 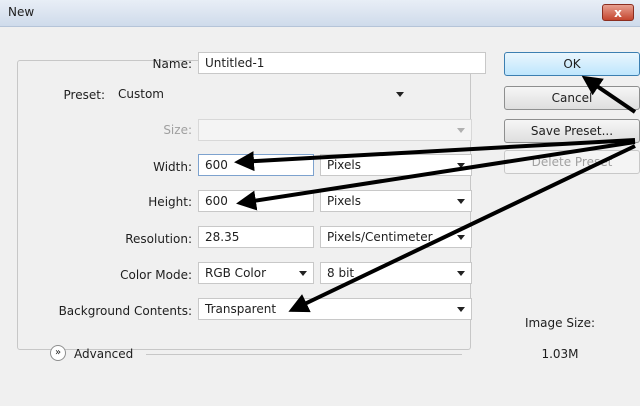 What do you see at coordinates (172, 64) in the screenshot?
I see `name-label: Name:` at bounding box center [172, 64].